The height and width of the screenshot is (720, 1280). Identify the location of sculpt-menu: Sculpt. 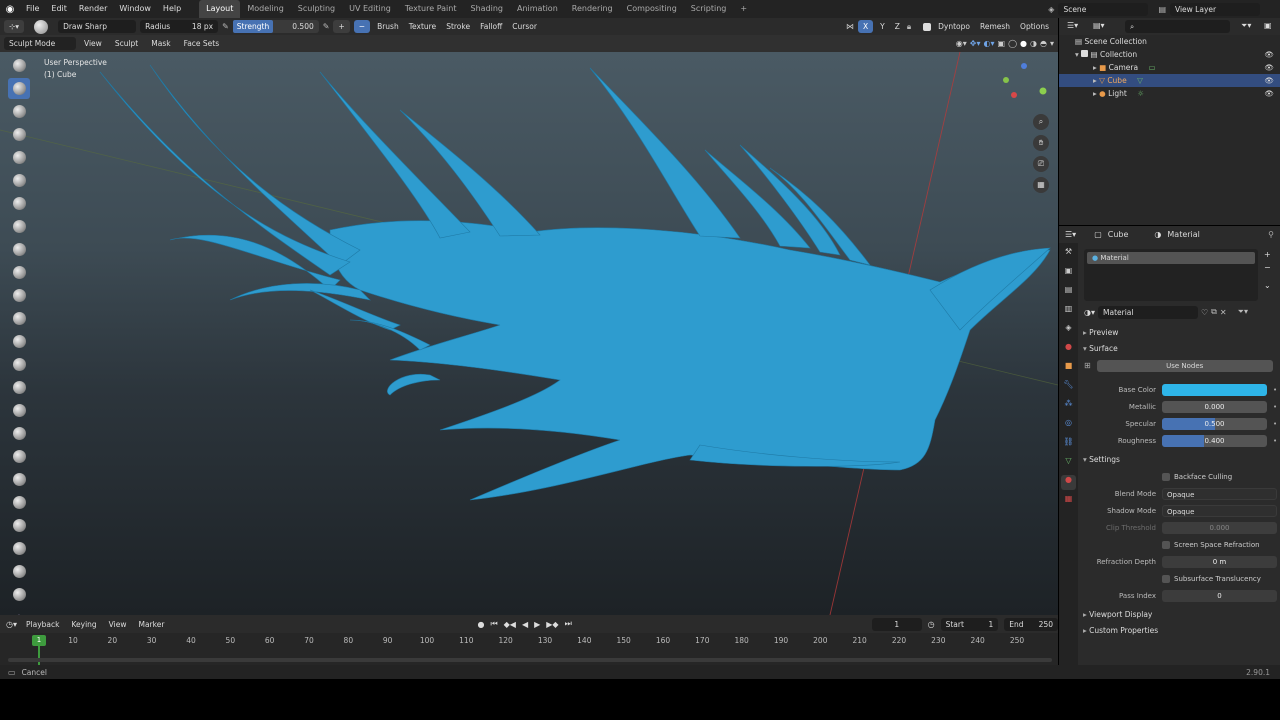
(126, 43).